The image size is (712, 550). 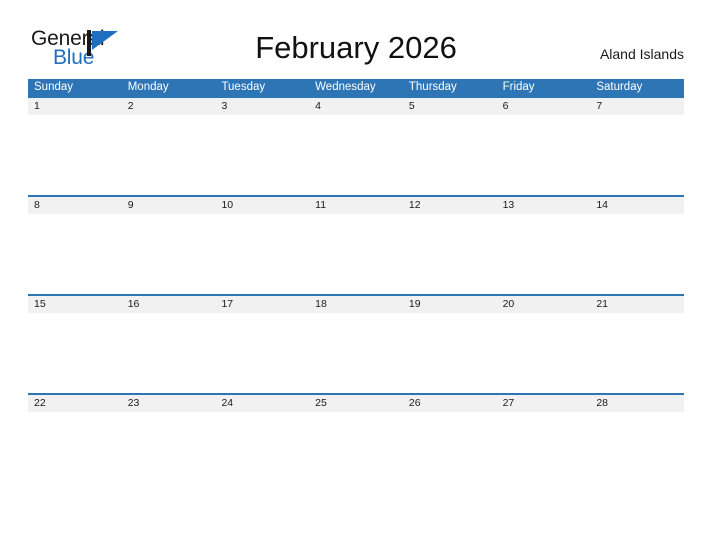 I want to click on day-number: 3, so click(x=262, y=106).